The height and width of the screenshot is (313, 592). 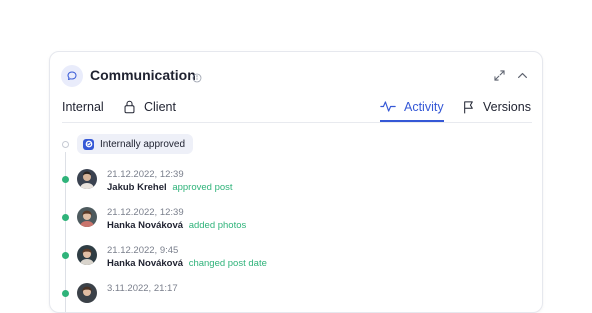 I want to click on activity-text: Hanka Nováková added photos, so click(x=176, y=225).